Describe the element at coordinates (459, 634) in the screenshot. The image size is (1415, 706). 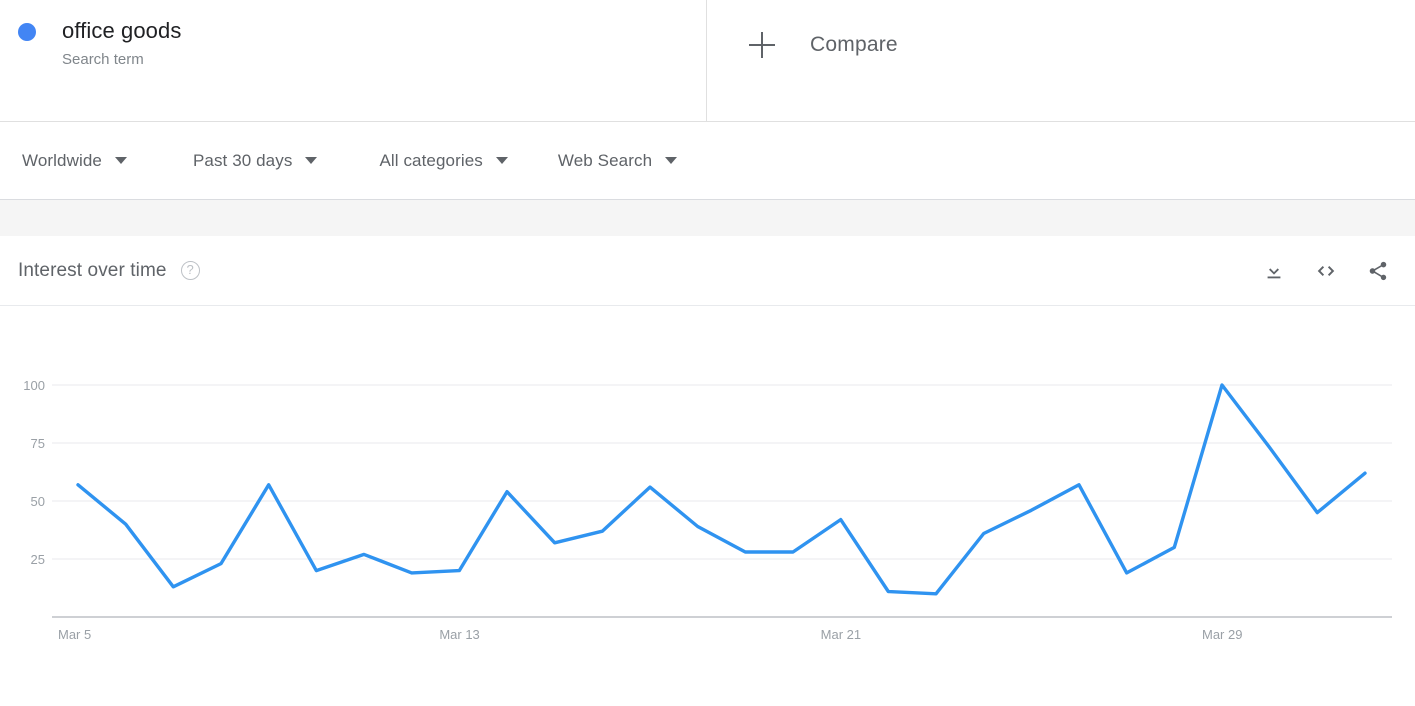
I see `x-axis-tick-label: Mar 13` at that location.